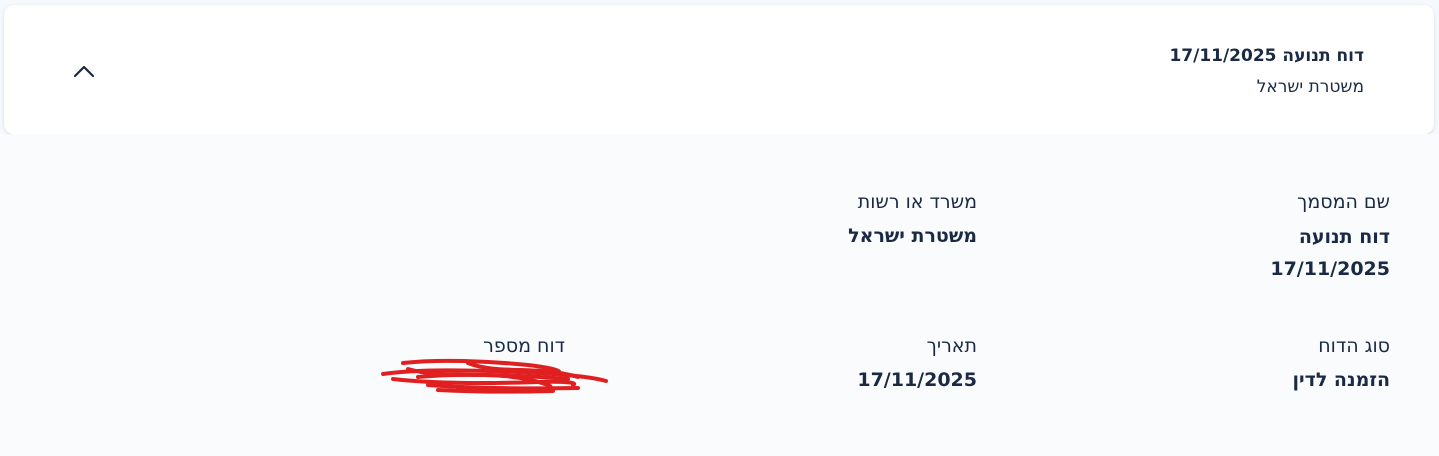 The width and height of the screenshot is (1439, 456). What do you see at coordinates (1354, 346) in the screenshot?
I see `field-label: סוג הדוח` at bounding box center [1354, 346].